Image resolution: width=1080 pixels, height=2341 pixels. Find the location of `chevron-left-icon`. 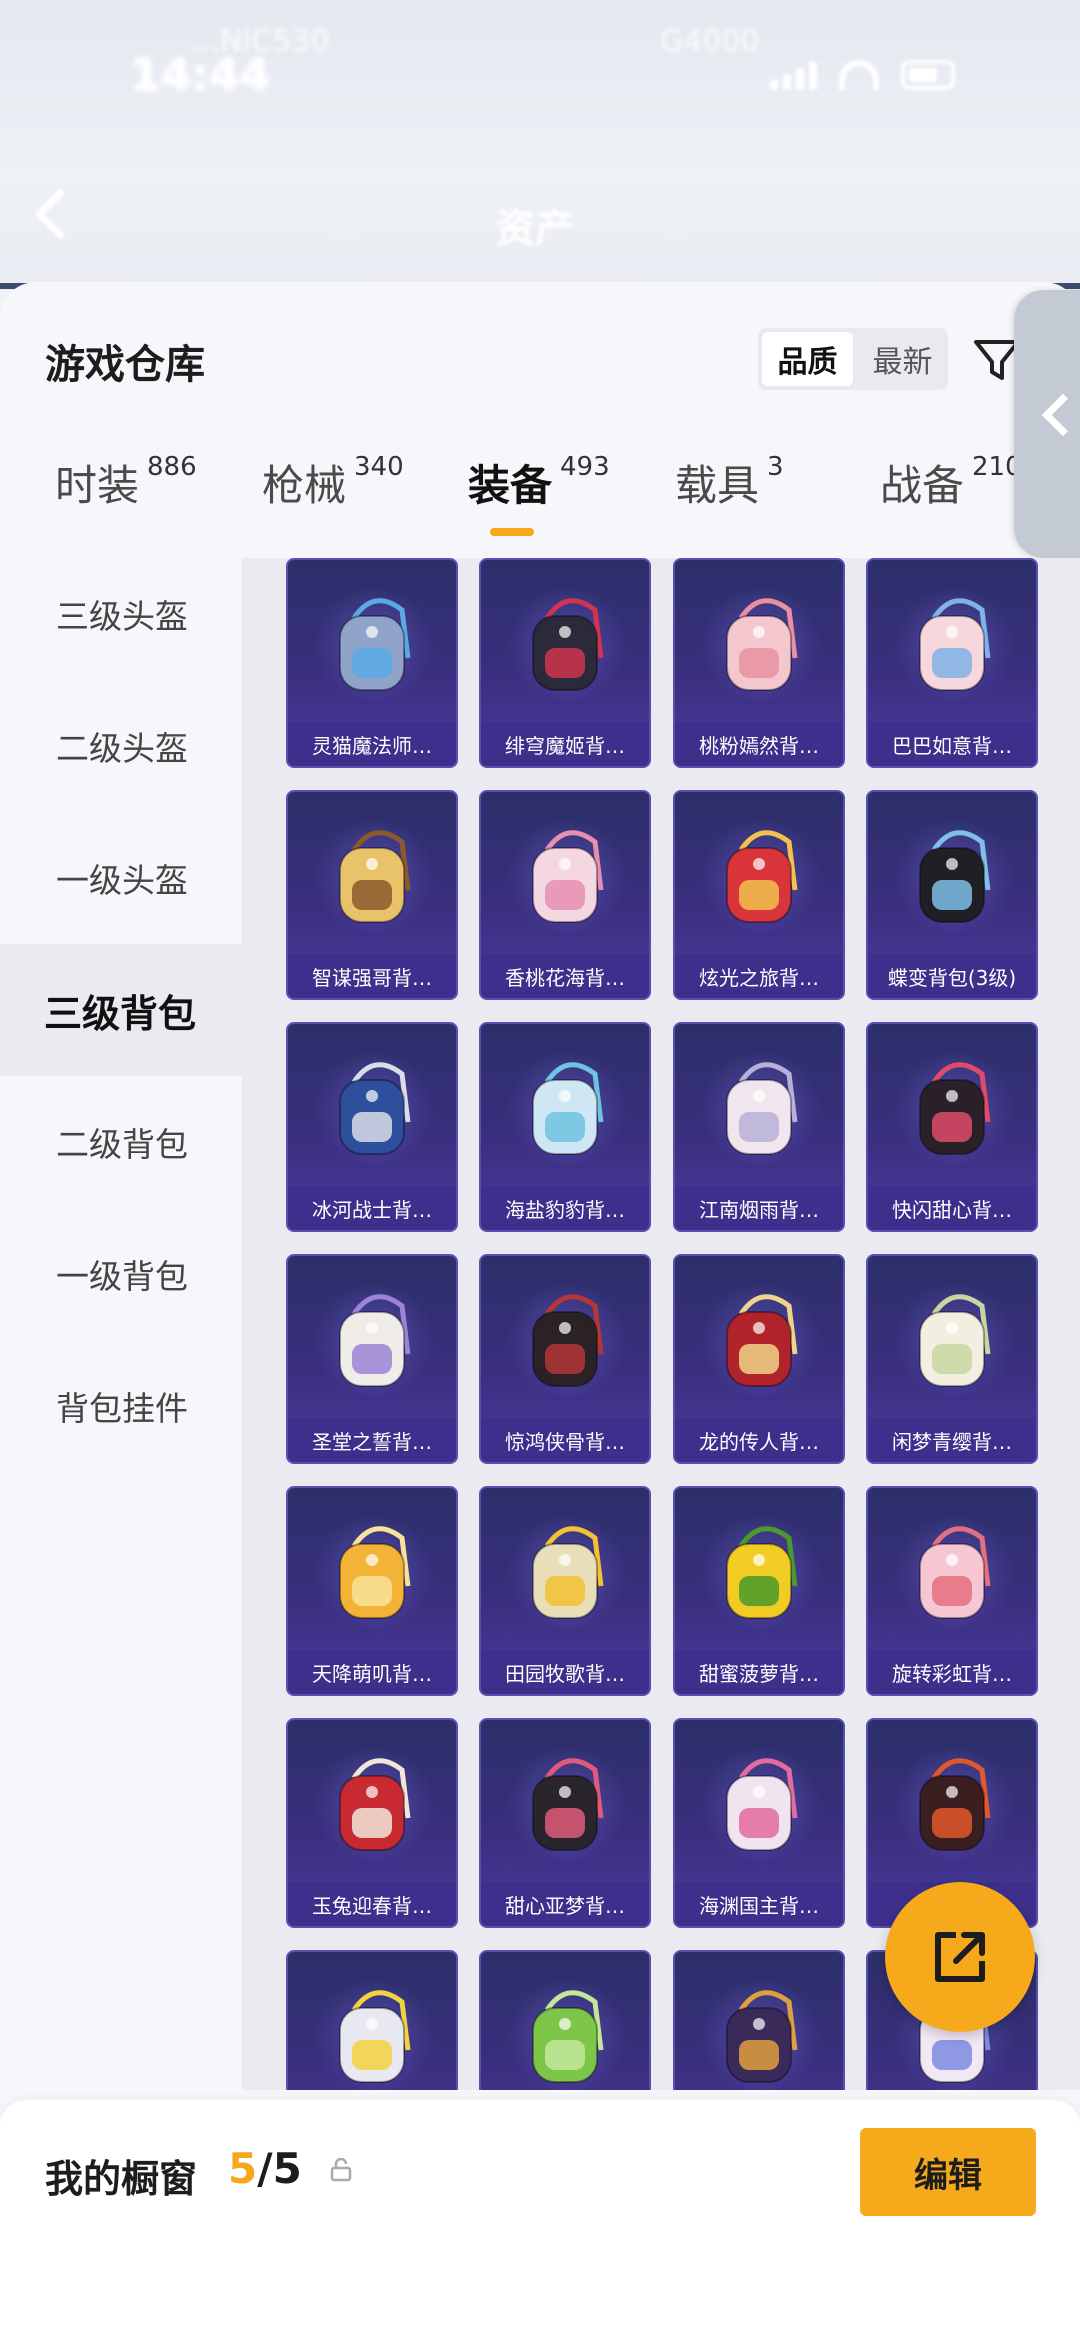

chevron-left-icon is located at coordinates (1060, 415).